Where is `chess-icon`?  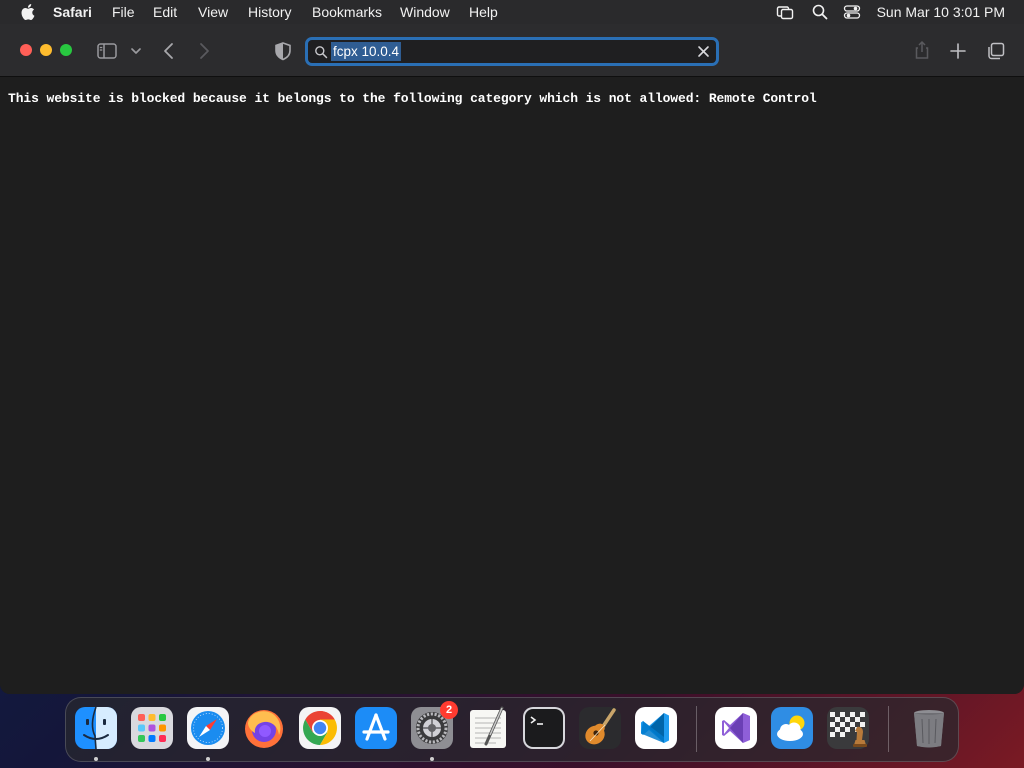
chess-icon is located at coordinates (848, 728).